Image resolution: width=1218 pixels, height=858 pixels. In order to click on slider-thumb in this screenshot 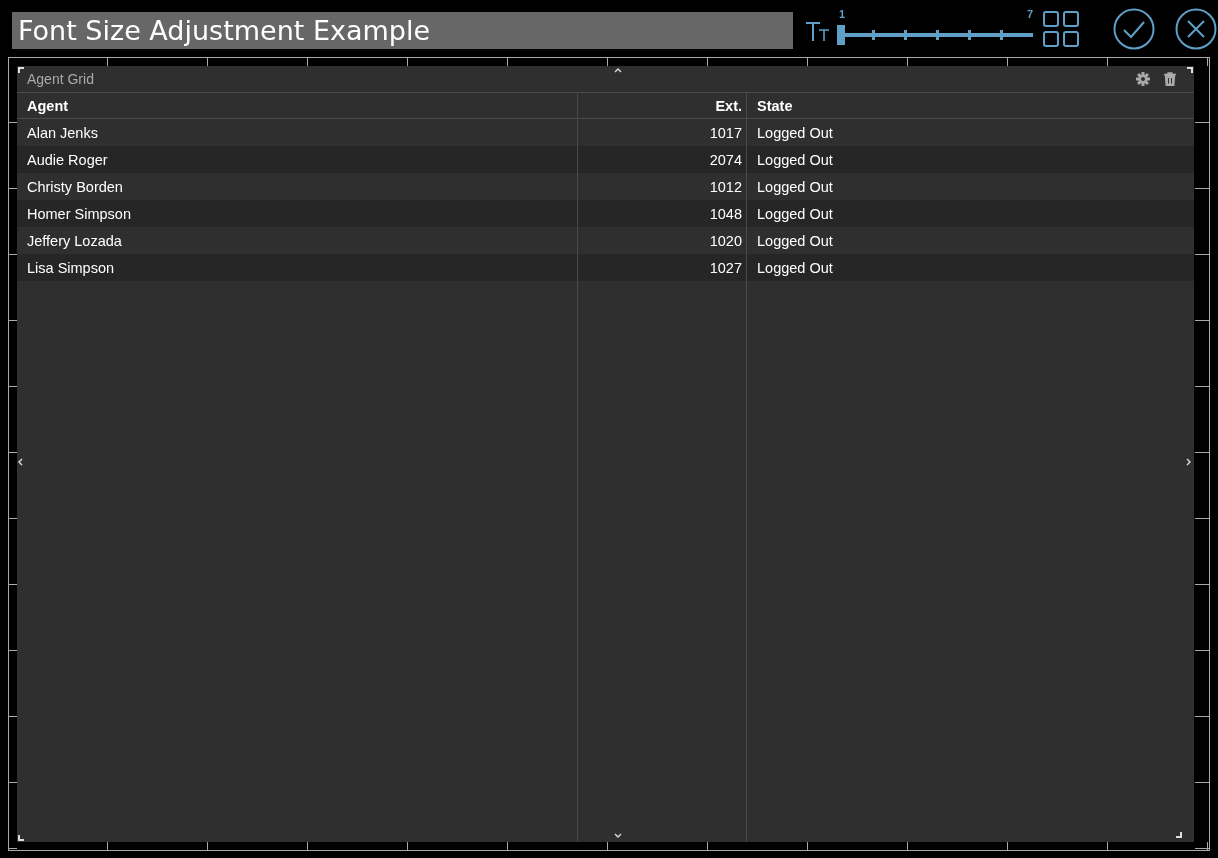, I will do `click(841, 34)`.